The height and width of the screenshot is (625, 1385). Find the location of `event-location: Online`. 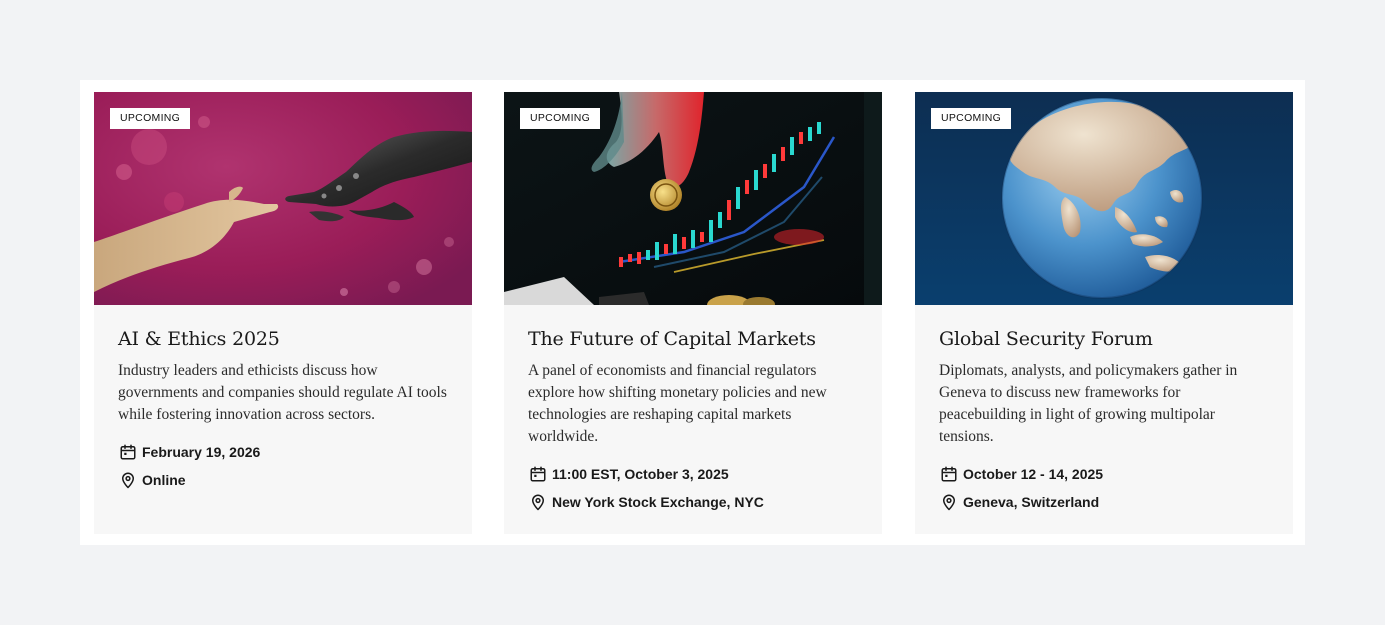

event-location: Online is located at coordinates (283, 480).